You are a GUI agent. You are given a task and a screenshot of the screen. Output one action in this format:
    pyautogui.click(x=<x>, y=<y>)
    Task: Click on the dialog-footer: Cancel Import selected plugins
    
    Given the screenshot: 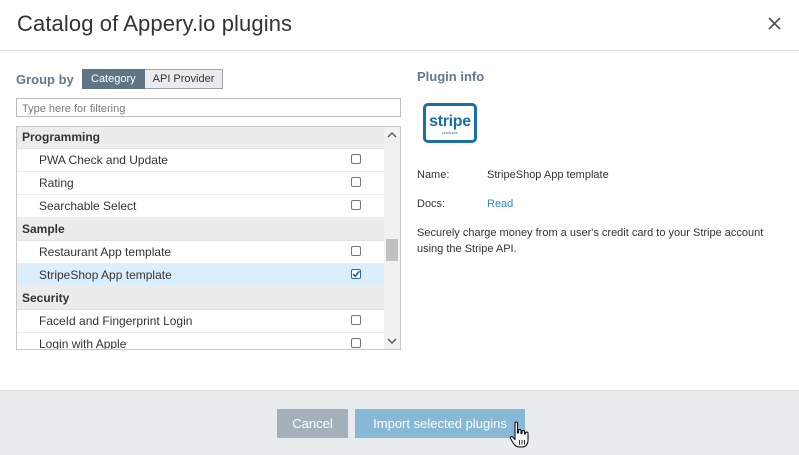 What is the action you would take?
    pyautogui.click(x=399, y=422)
    